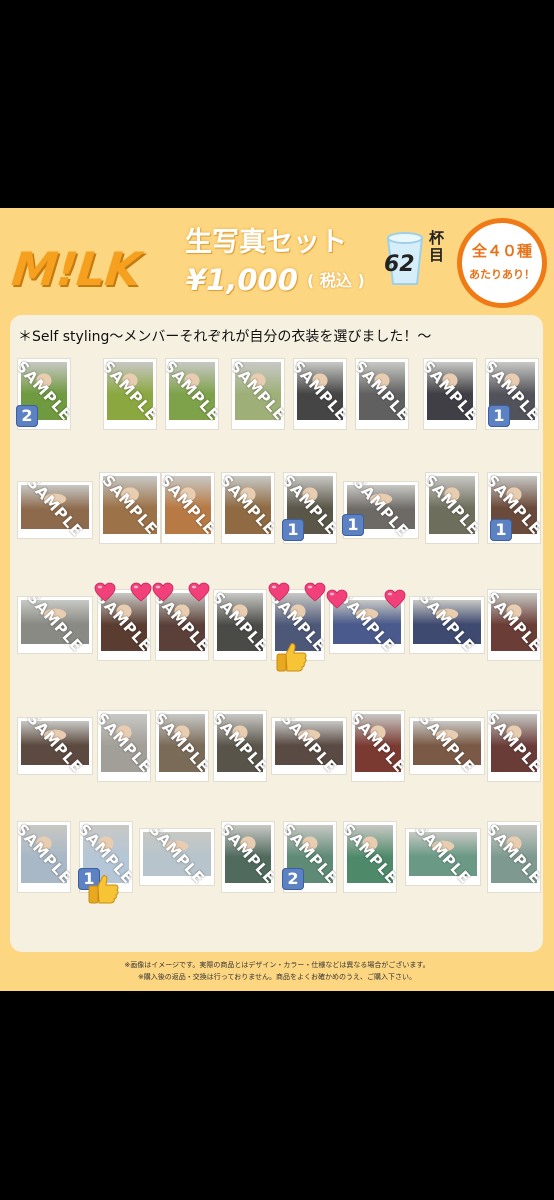 This screenshot has width=554, height=1200. I want to click on price-label: ¥1,000, so click(242, 280).